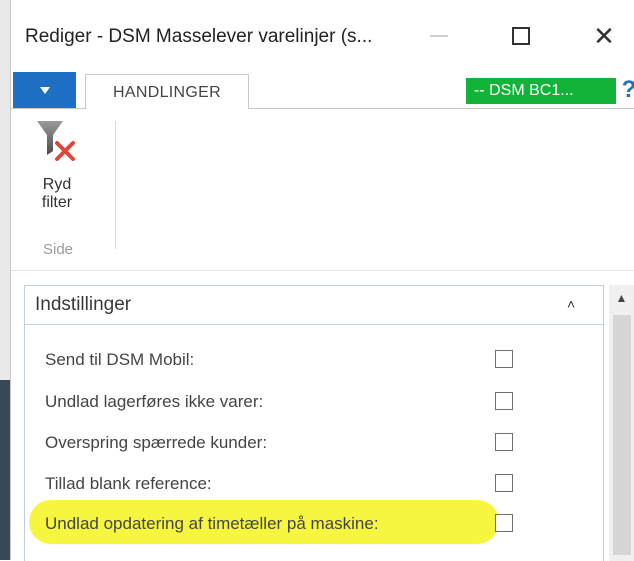 The height and width of the screenshot is (561, 634). I want to click on scroll-up-icon: ▲, so click(621, 298).